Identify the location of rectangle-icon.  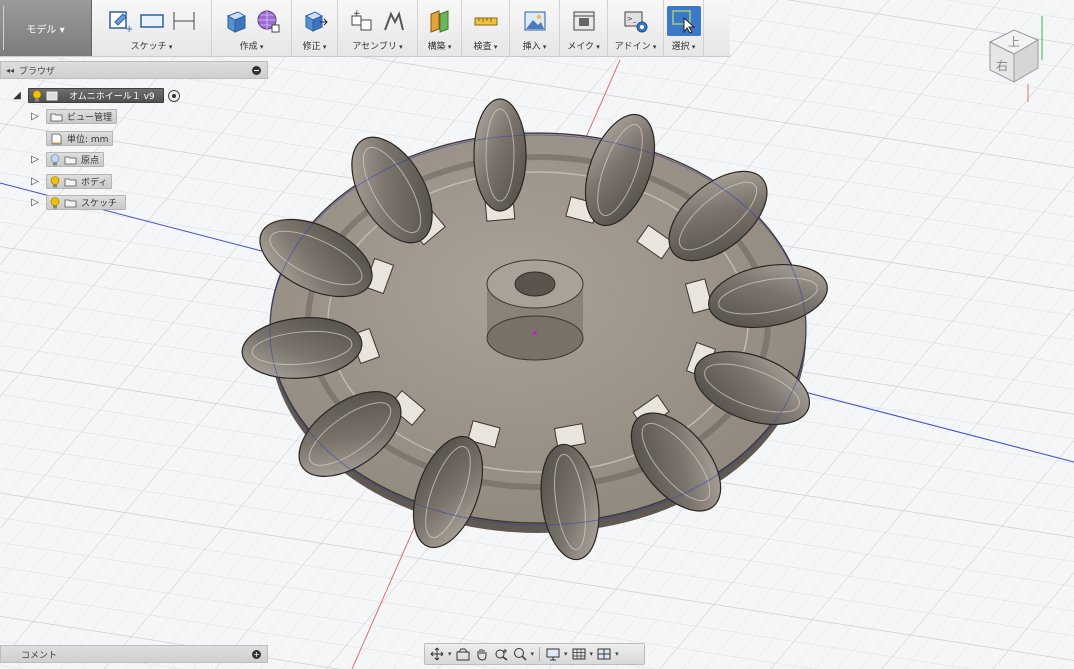
(152, 21).